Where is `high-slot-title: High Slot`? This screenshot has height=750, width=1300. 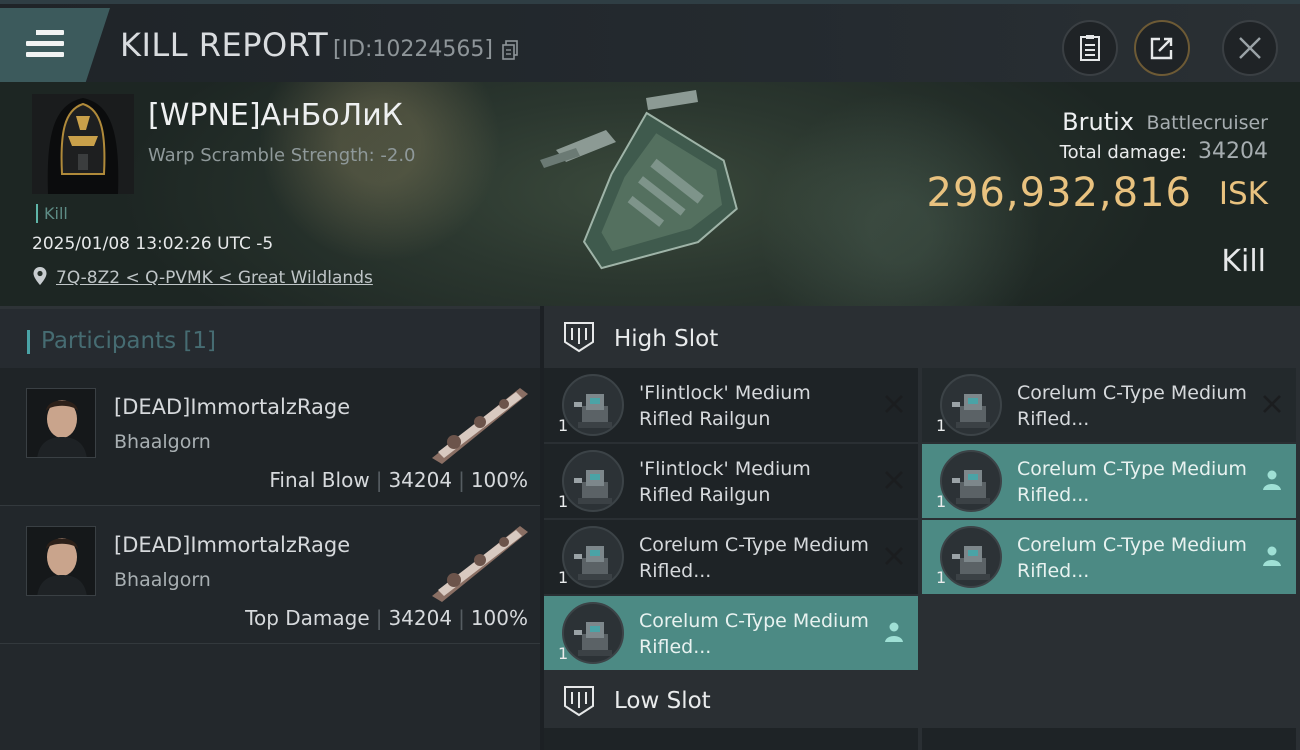
high-slot-title: High Slot is located at coordinates (666, 339).